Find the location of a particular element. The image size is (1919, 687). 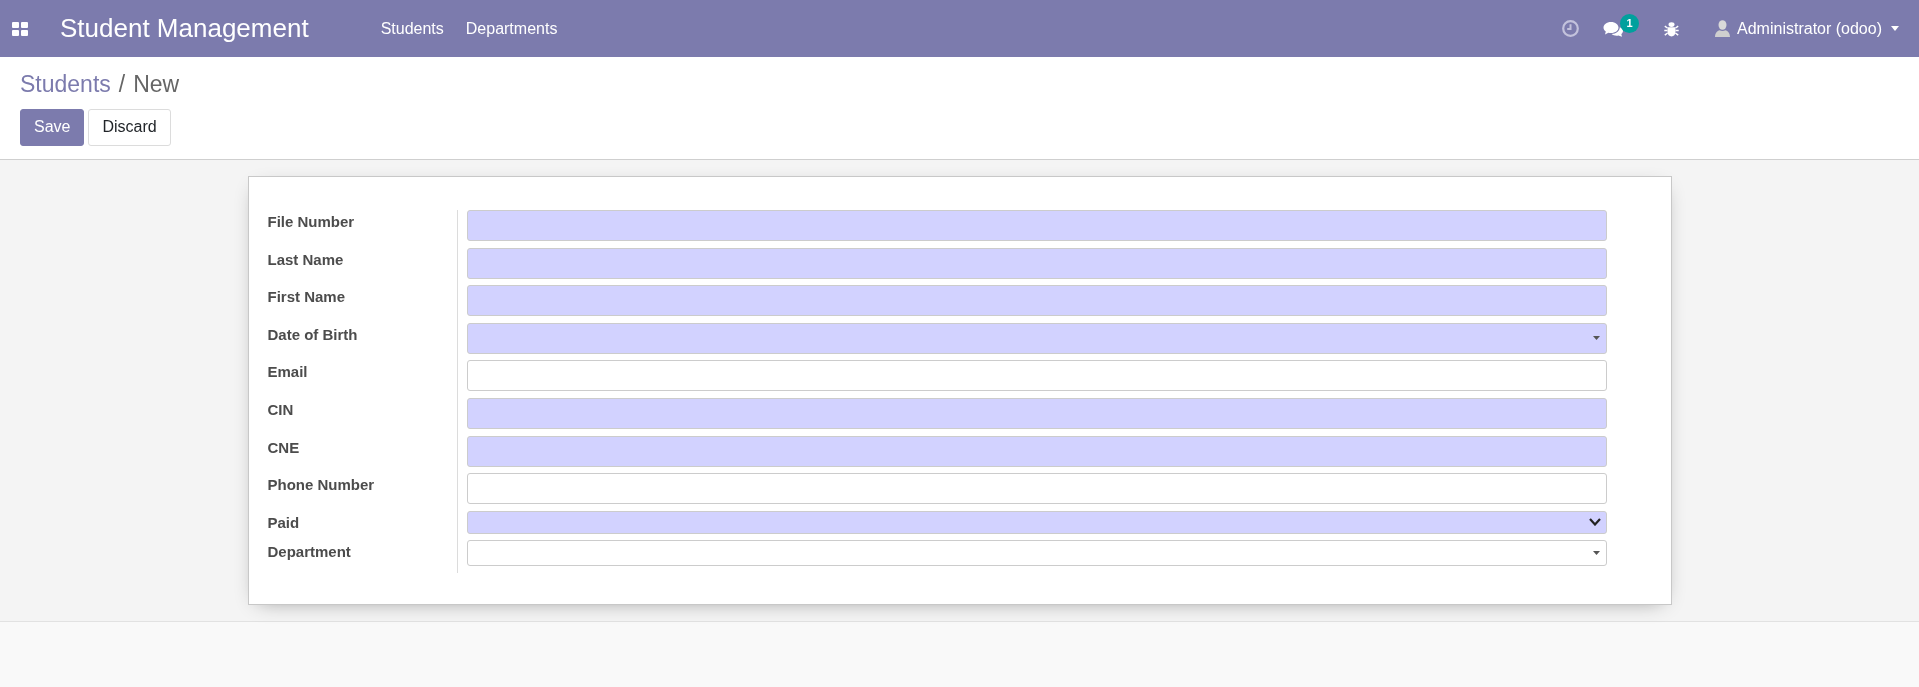

breadcrumb-current: New is located at coordinates (156, 84).